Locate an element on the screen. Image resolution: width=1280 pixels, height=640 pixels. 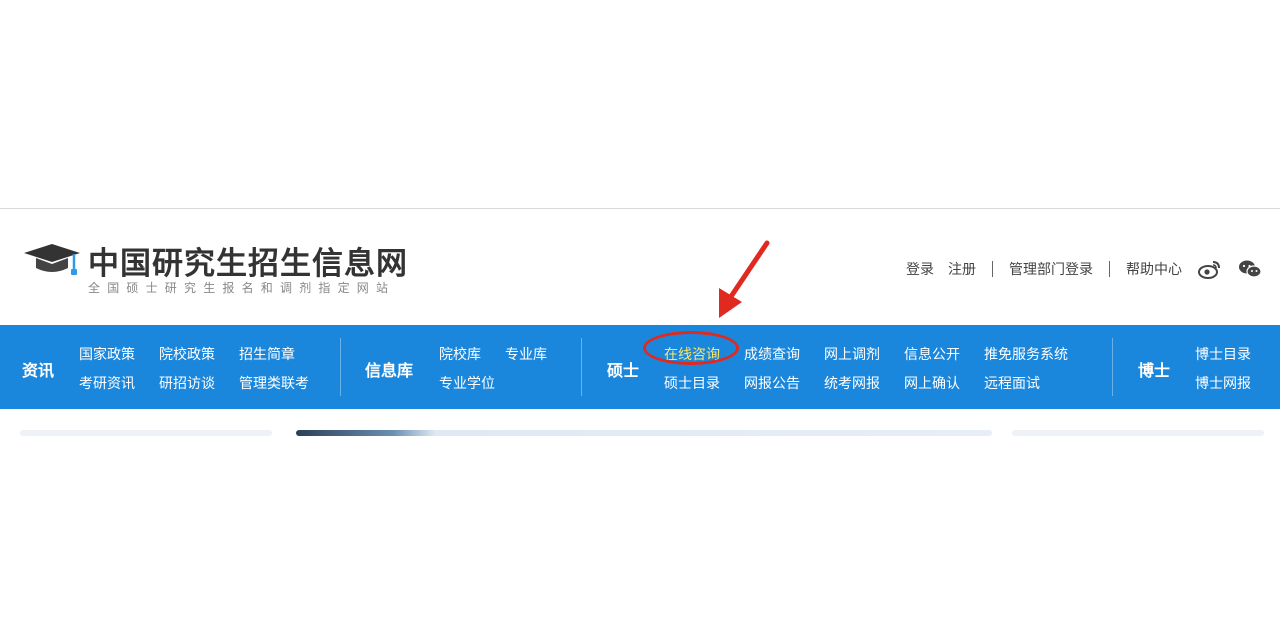
nav-link-online-consult: 在线咨询 is located at coordinates (692, 354).